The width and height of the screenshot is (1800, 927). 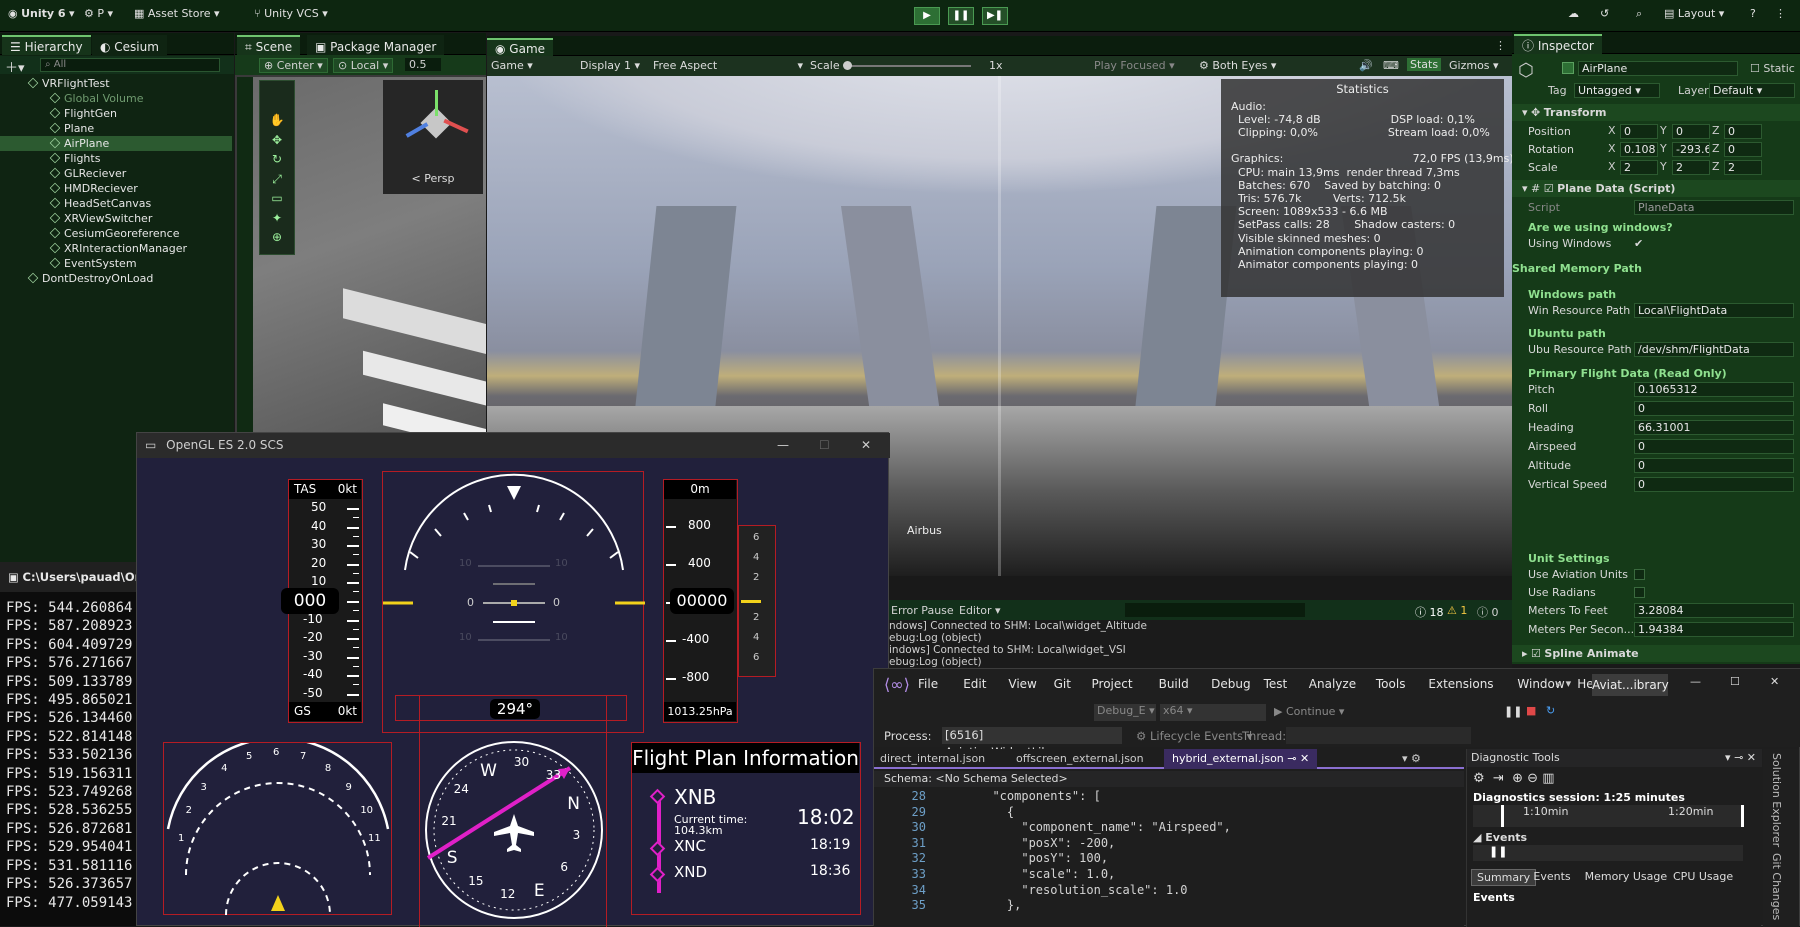 What do you see at coordinates (1237, 65) in the screenshot?
I see `eyes-dropdown: ⚙ Both Eyes ▾` at bounding box center [1237, 65].